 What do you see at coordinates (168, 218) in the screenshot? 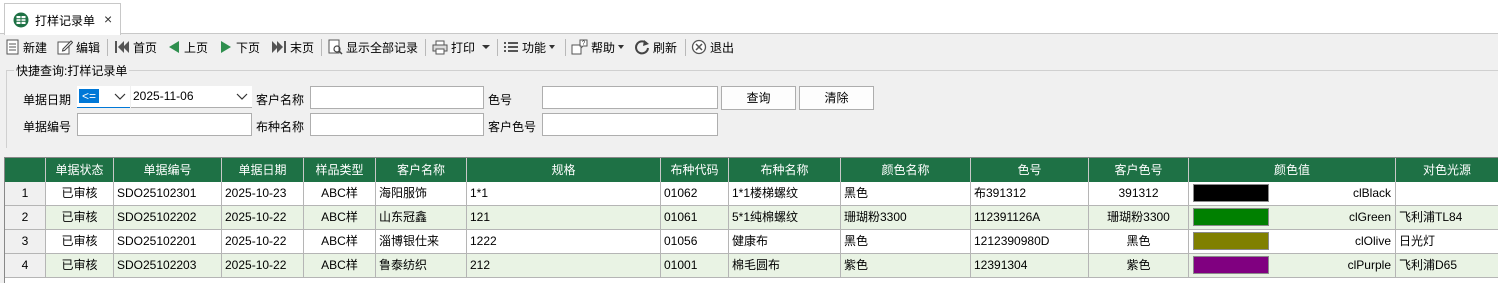
I see `doc-no-cell: SDO25102202` at bounding box center [168, 218].